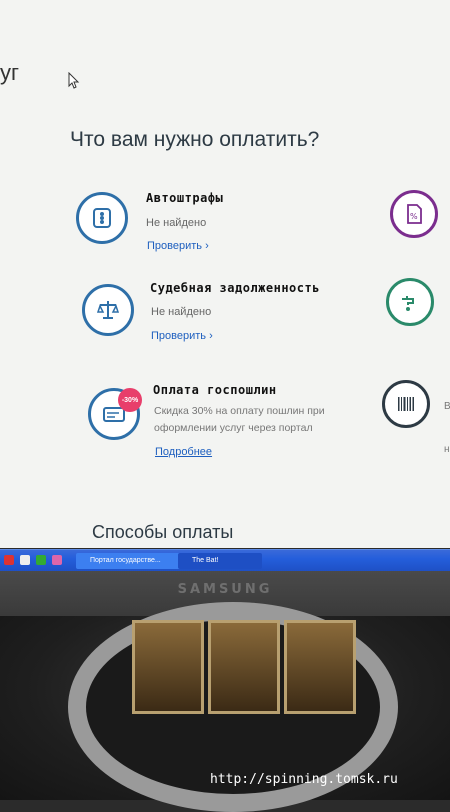 This screenshot has height=812, width=450. I want to click on barcode-icon, so click(406, 404).